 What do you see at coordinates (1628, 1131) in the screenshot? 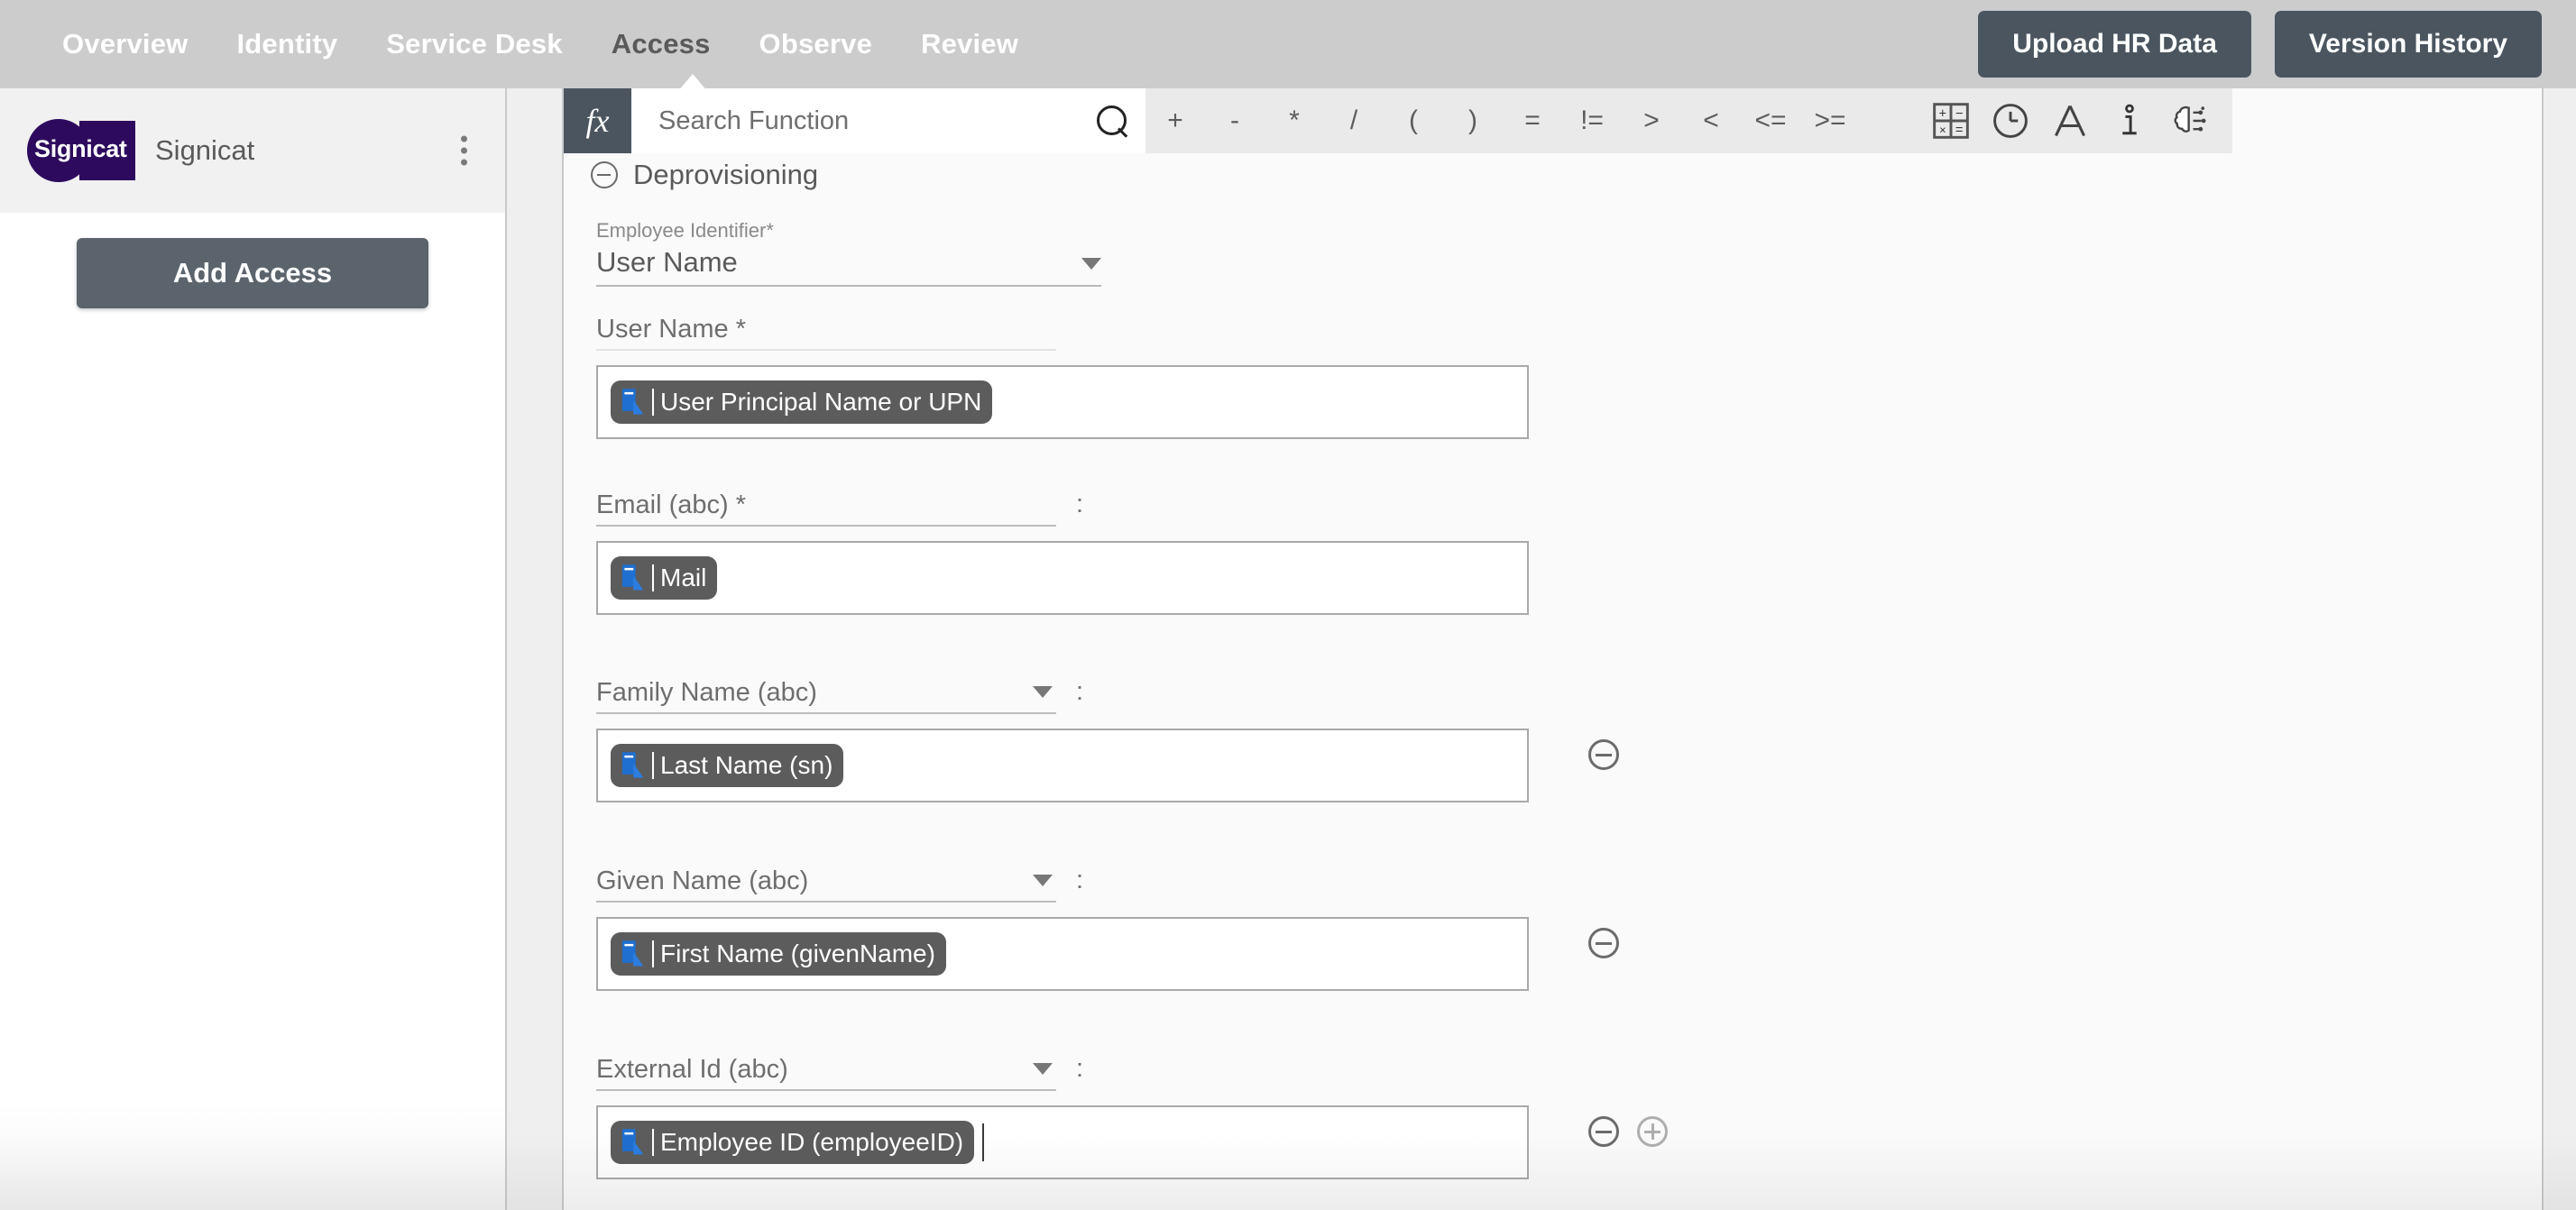
I see `row-actions` at bounding box center [1628, 1131].